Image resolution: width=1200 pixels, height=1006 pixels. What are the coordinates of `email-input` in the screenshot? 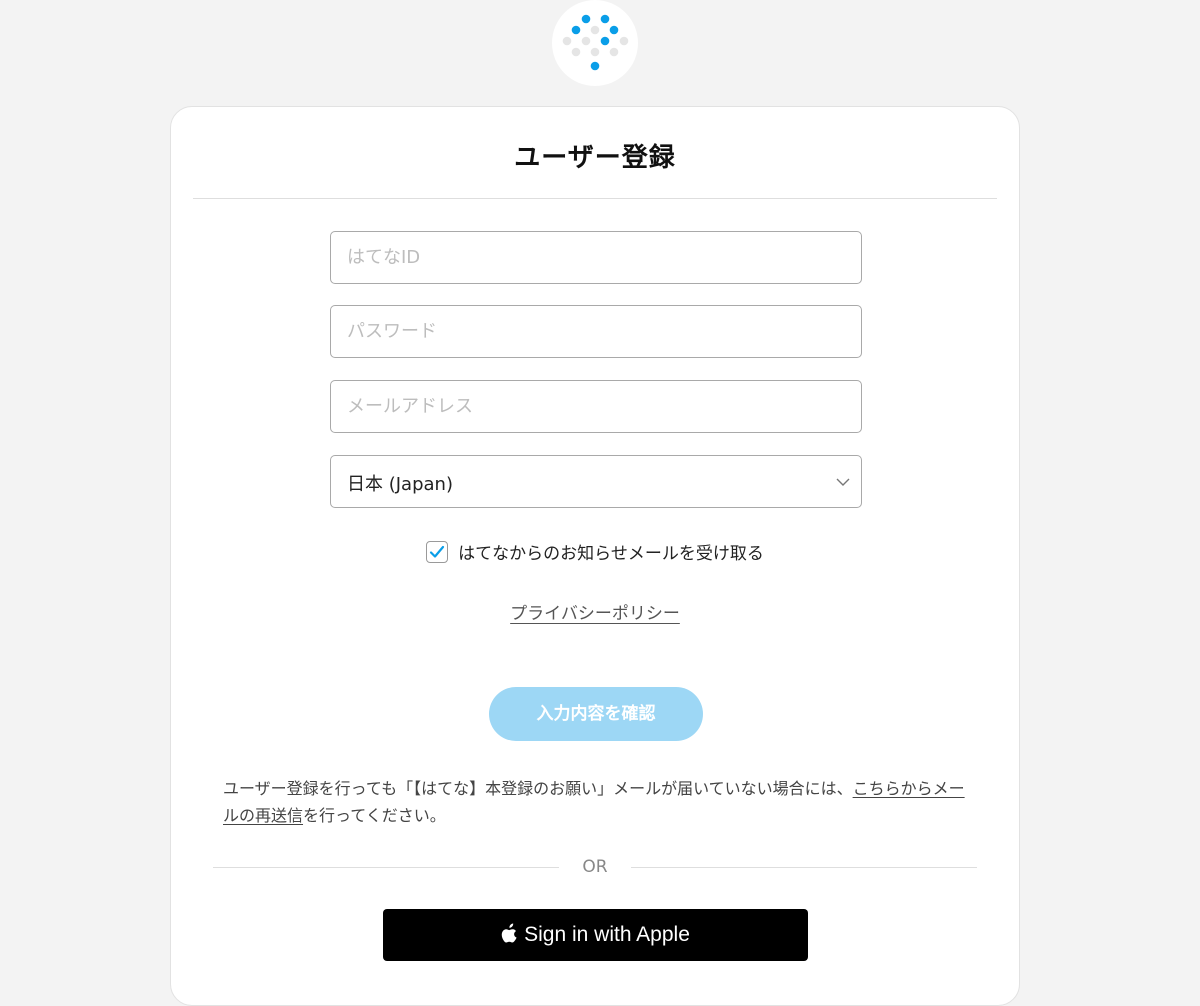 It's located at (596, 406).